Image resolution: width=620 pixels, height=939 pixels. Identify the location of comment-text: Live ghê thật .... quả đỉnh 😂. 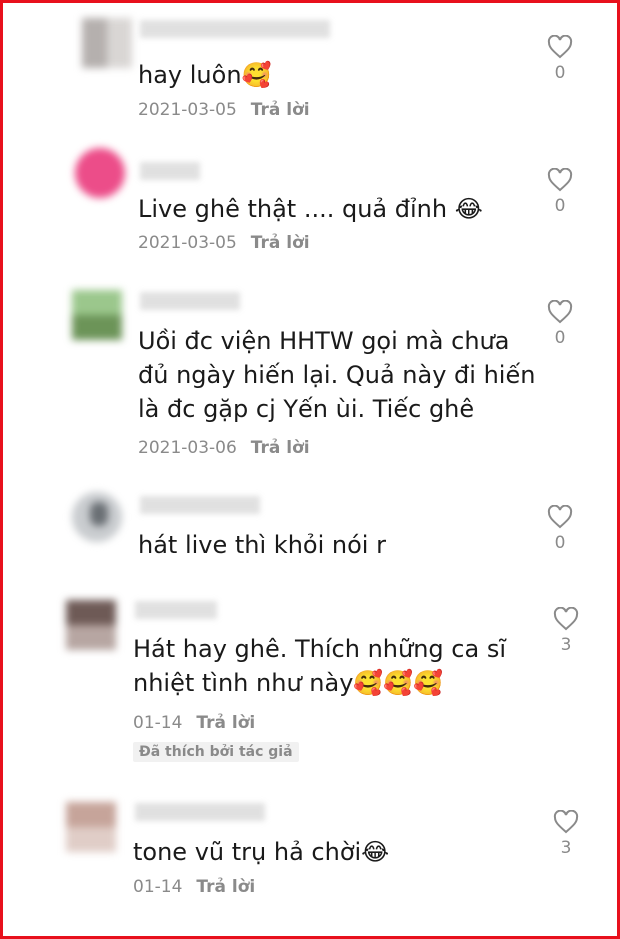
(310, 209).